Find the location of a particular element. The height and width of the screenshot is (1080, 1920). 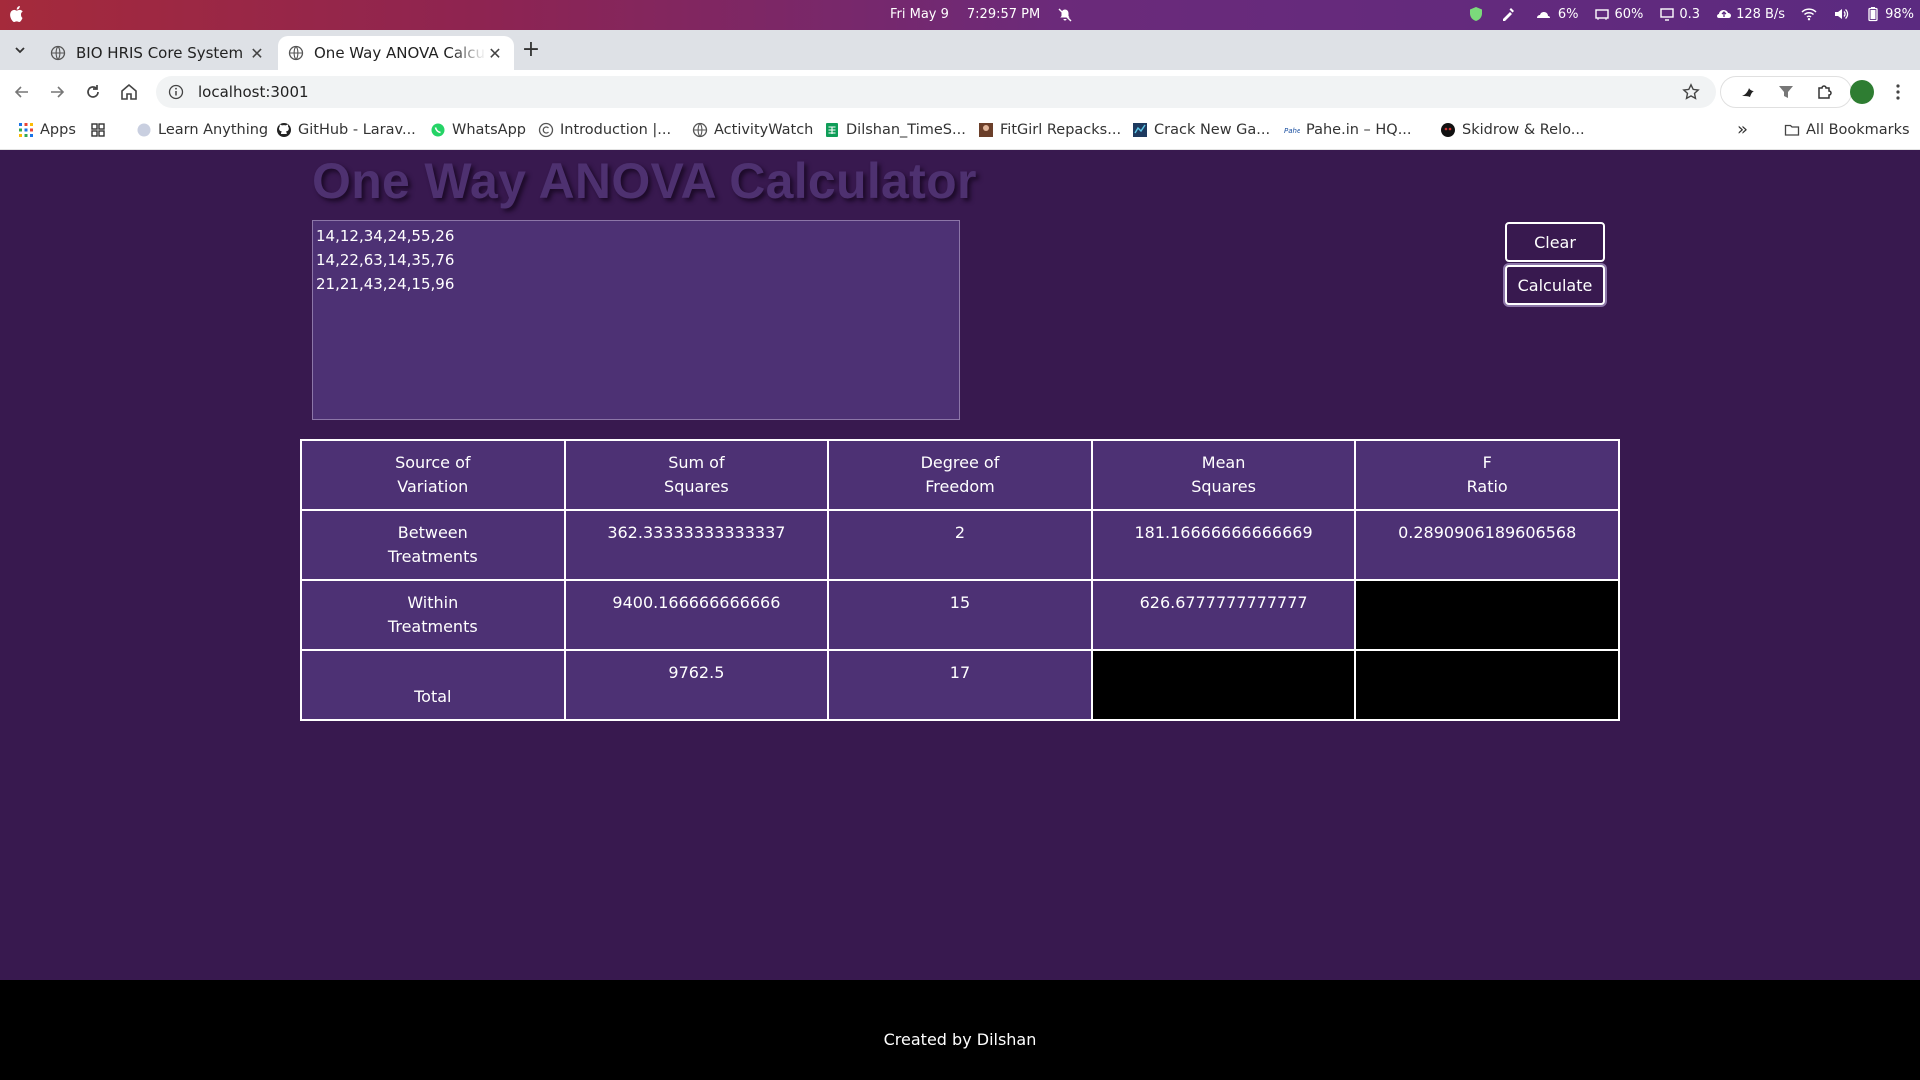

bookmark-label: ActivityWatch is located at coordinates (764, 130).